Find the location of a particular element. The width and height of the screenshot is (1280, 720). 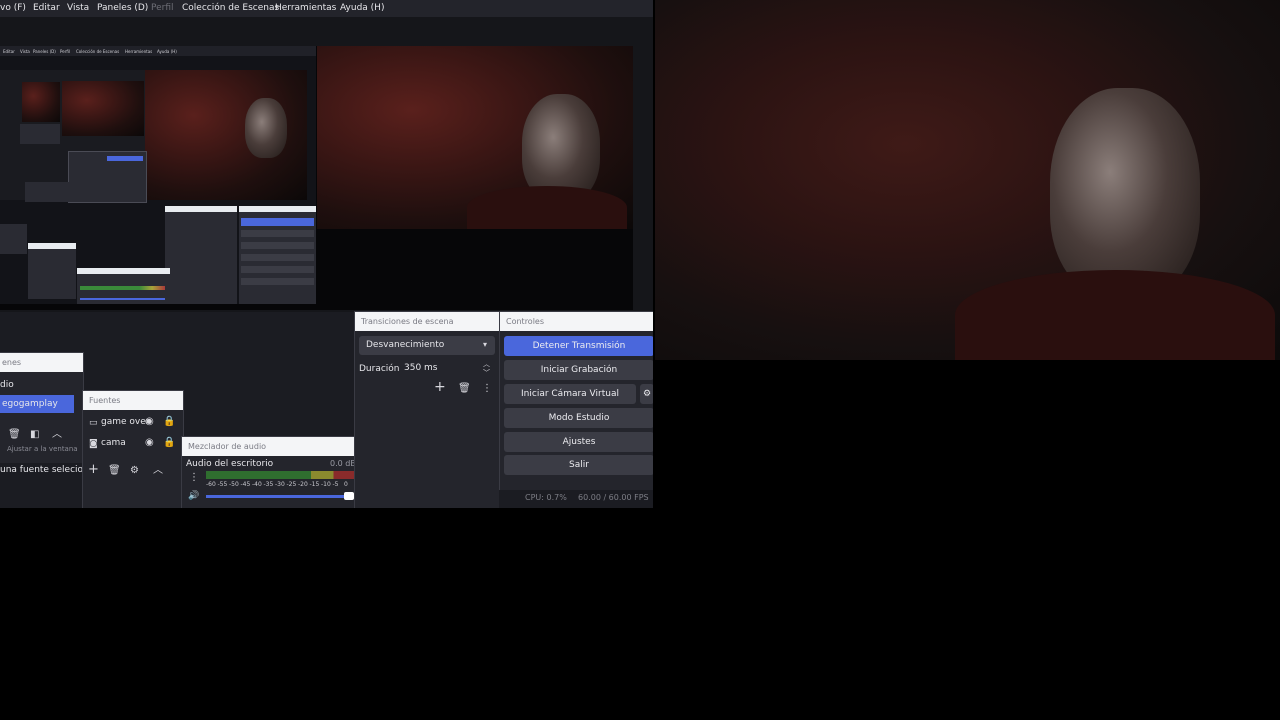

fps-counter: 60.00 / 60.00 FPS is located at coordinates (613, 497).